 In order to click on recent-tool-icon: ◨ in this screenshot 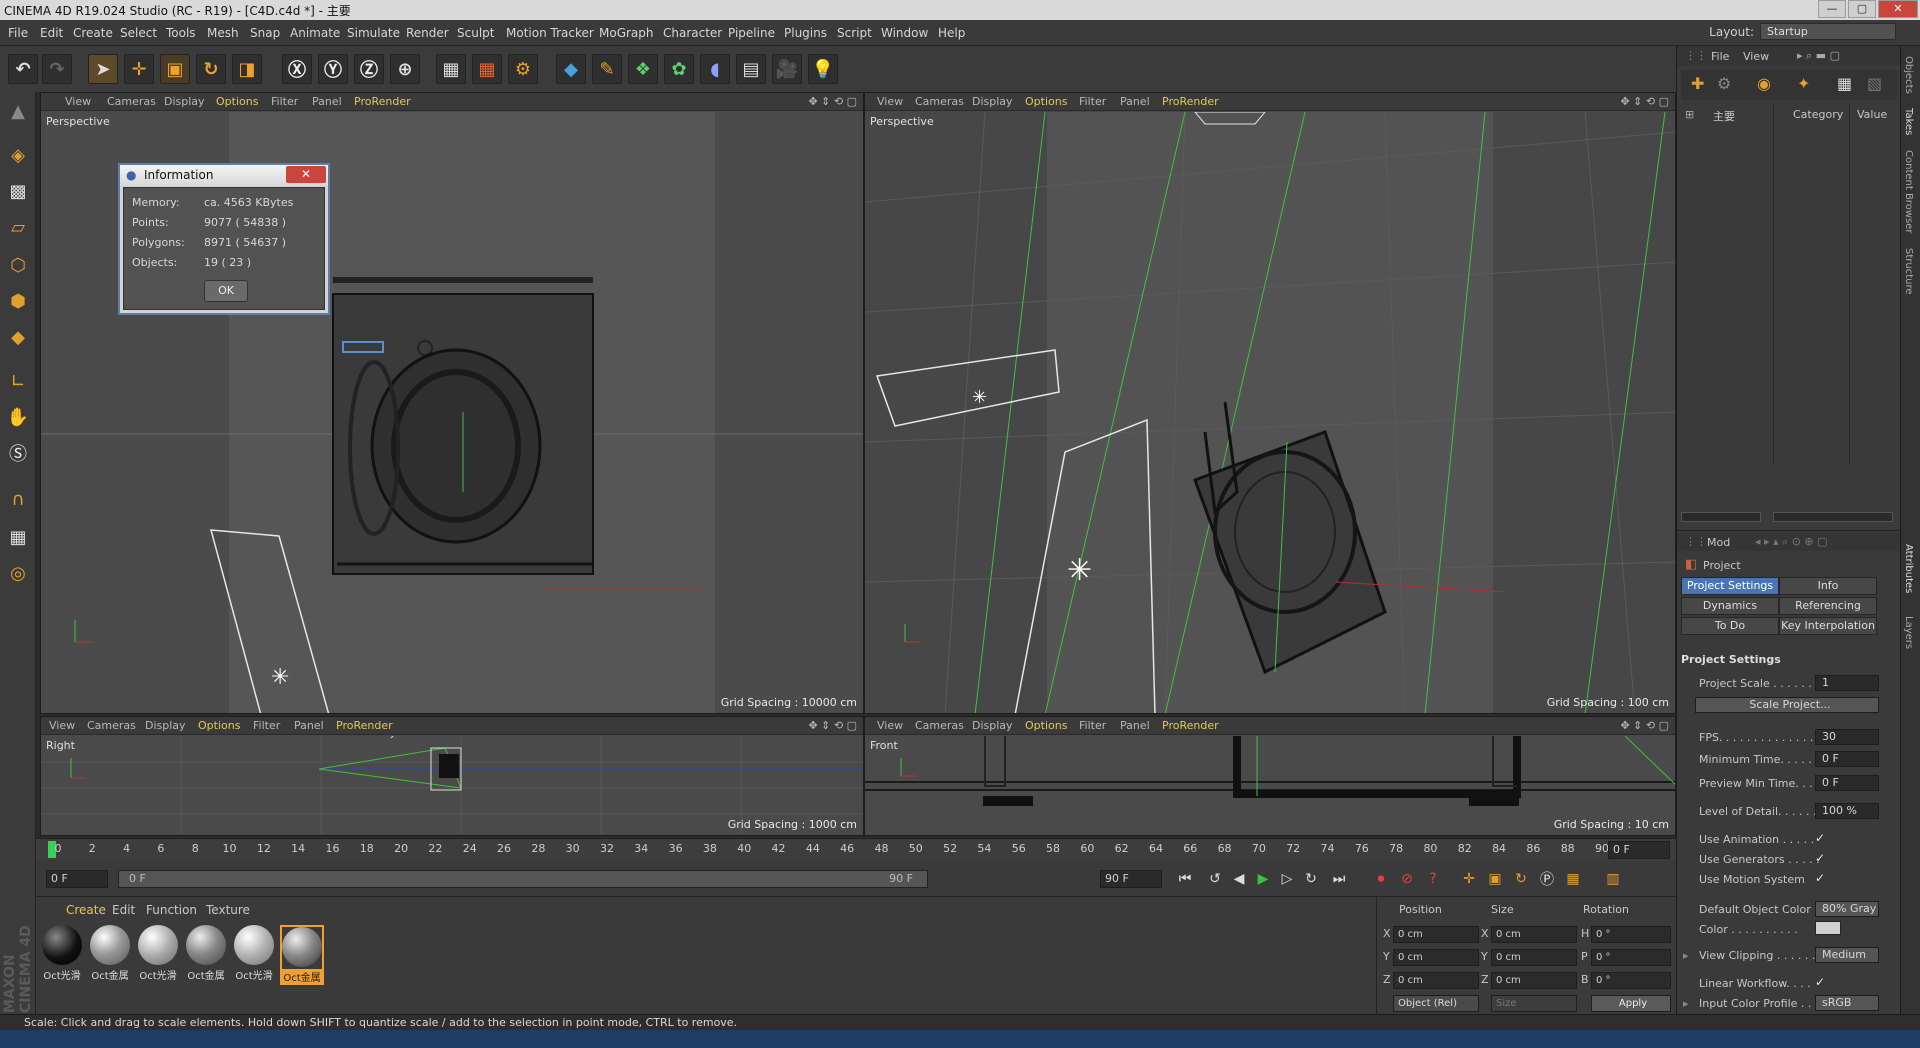, I will do `click(247, 69)`.